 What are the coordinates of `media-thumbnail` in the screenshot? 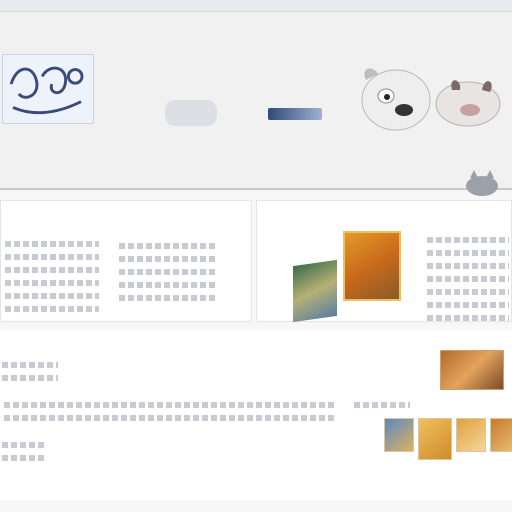 It's located at (472, 370).